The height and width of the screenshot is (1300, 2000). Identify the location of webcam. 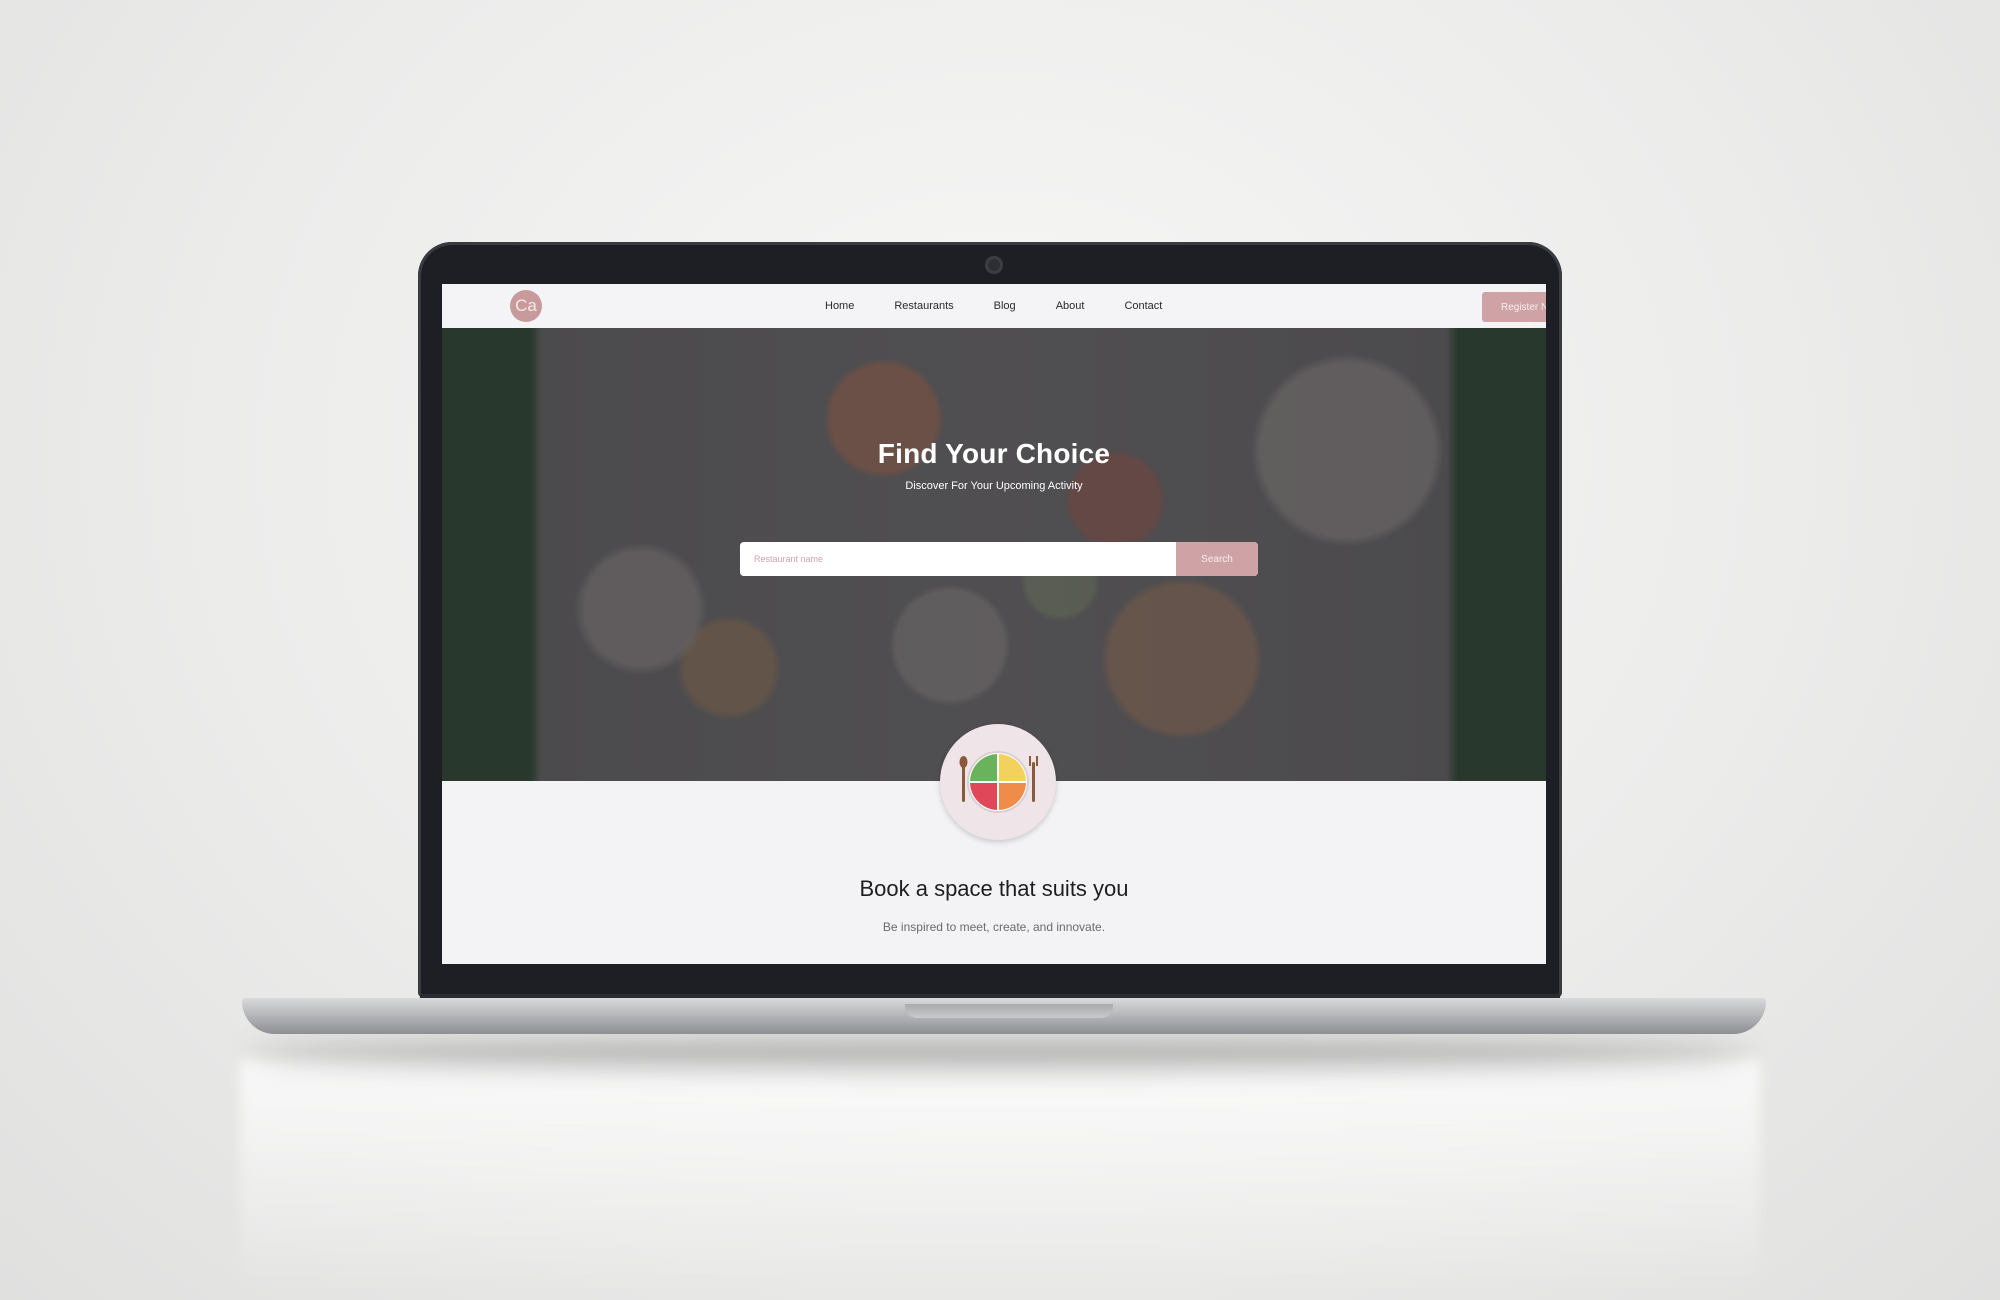
(994, 265).